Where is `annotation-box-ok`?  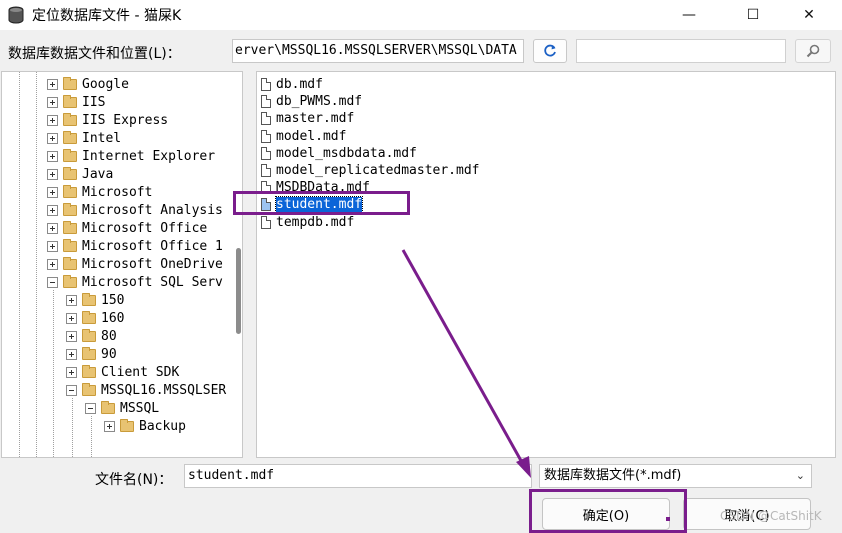
annotation-box-ok is located at coordinates (608, 511).